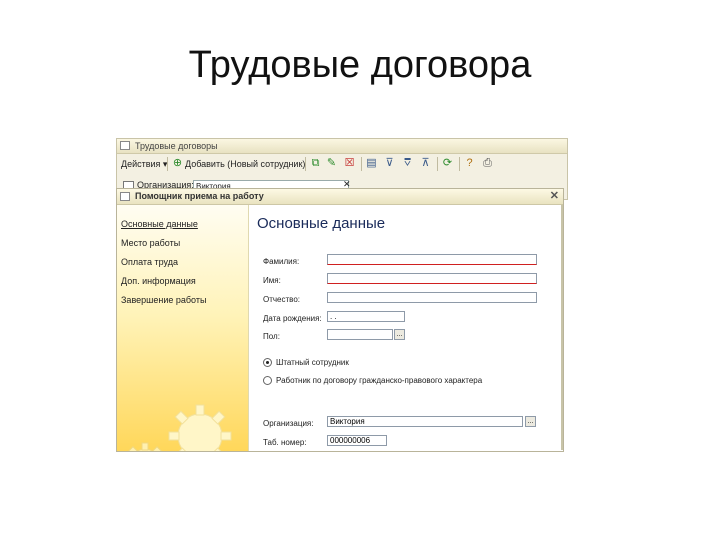  Describe the element at coordinates (271, 336) in the screenshot. I see `gender-label: Пол:` at that location.